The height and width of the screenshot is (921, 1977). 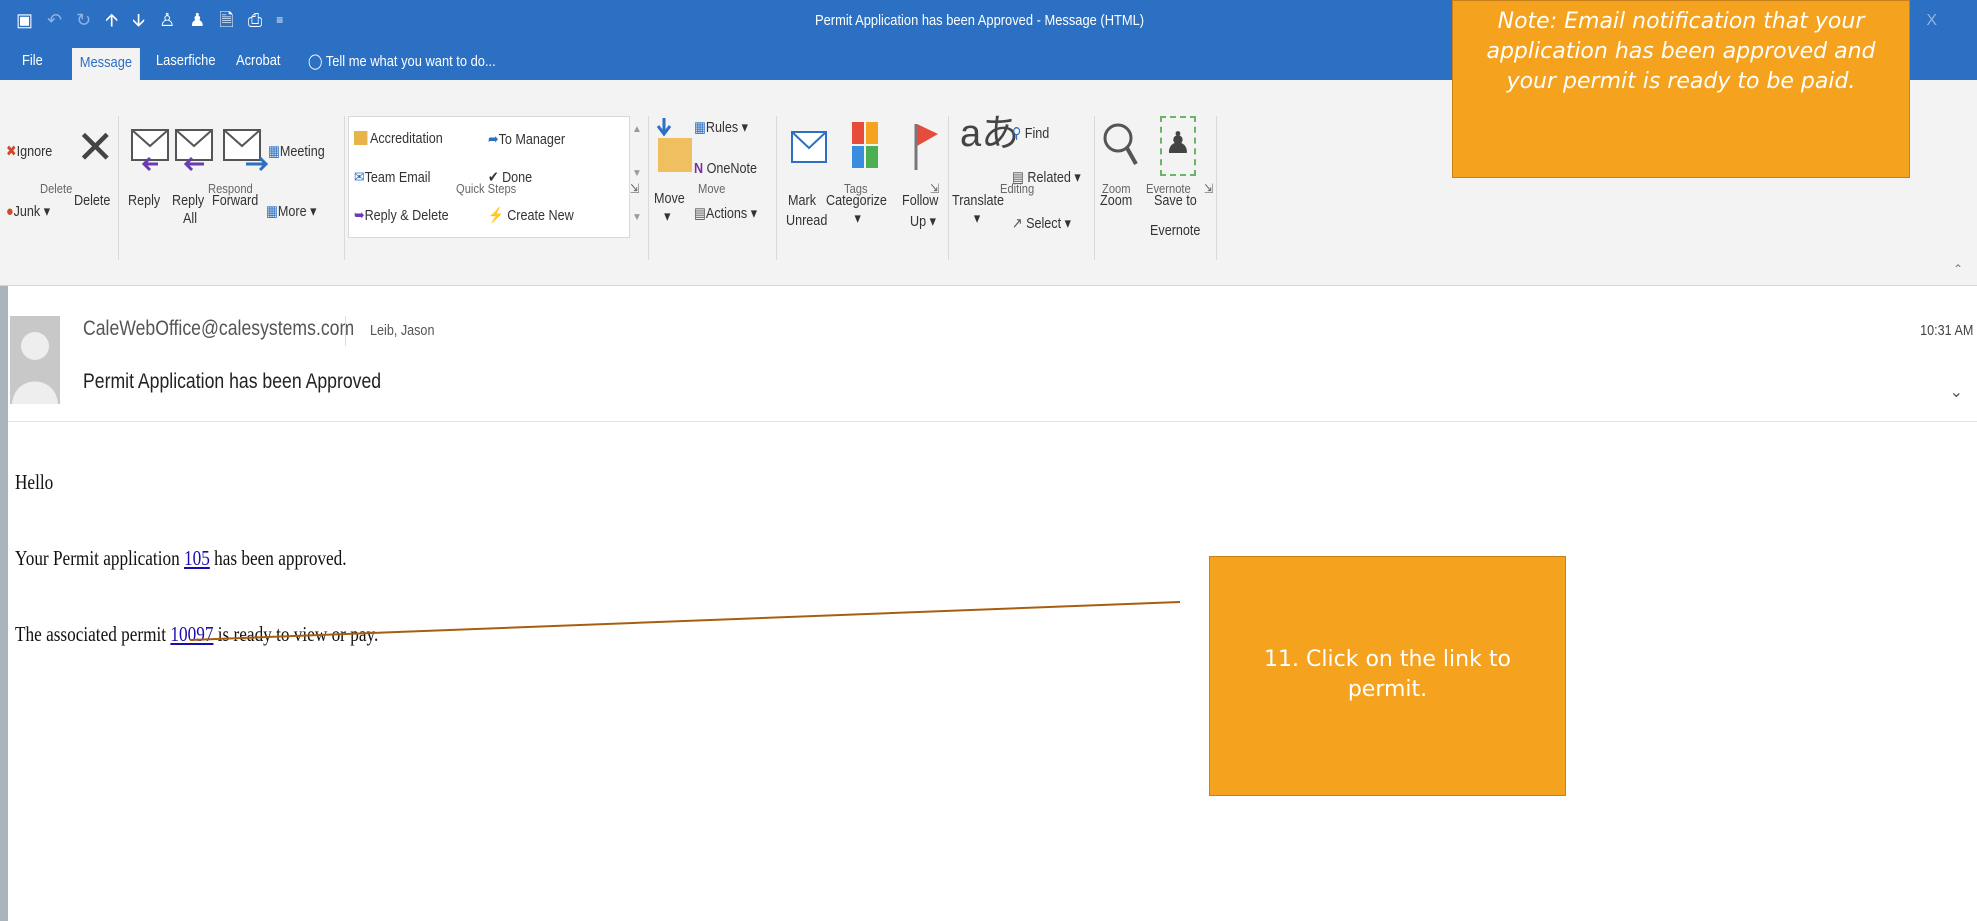 What do you see at coordinates (685, 621) in the screenshot?
I see `connector-line` at bounding box center [685, 621].